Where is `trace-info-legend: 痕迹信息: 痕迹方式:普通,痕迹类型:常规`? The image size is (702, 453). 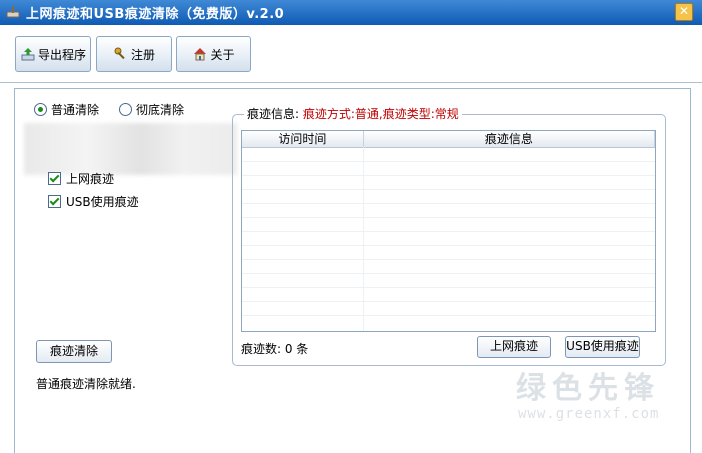 trace-info-legend: 痕迹信息: 痕迹方式:普通,痕迹类型:常规 is located at coordinates (353, 113).